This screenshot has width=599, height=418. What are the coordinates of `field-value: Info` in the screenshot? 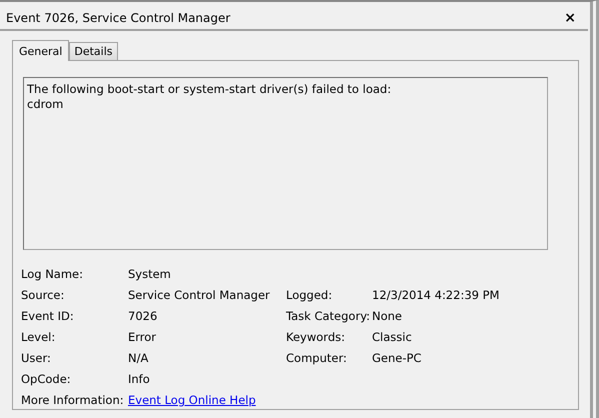 It's located at (139, 379).